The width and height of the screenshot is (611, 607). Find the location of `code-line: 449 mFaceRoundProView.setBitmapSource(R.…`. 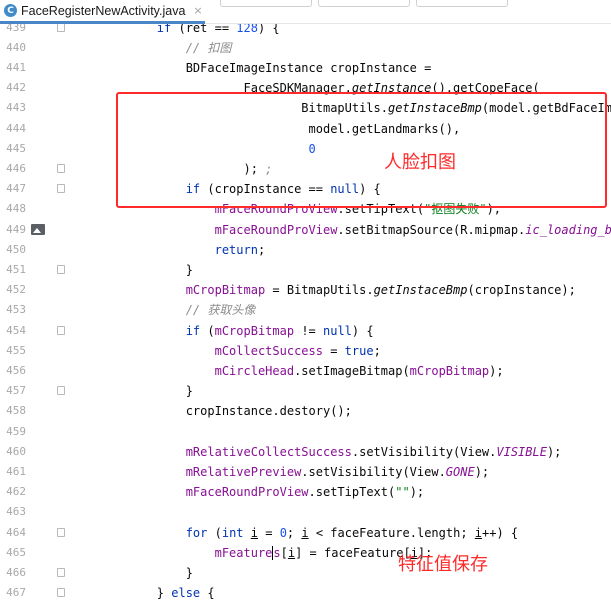

code-line: 449 mFaceRoundProView.setBitmapSource(R.… is located at coordinates (305, 230).